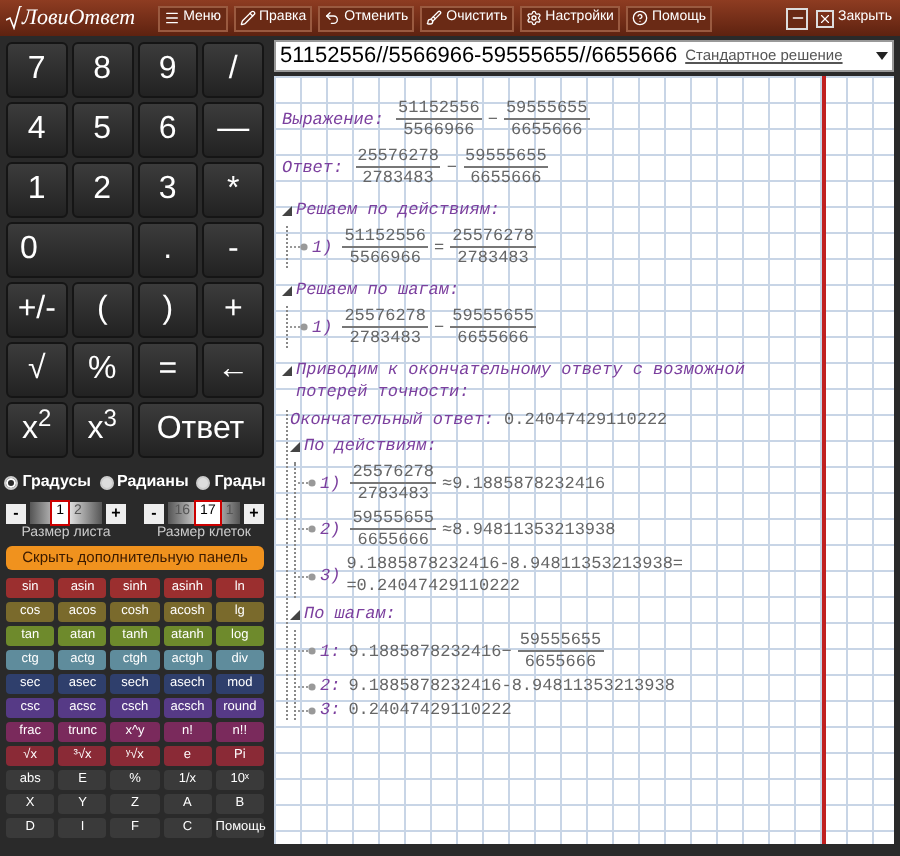 This screenshot has width=900, height=856. I want to click on radio-label: Градусы, so click(56, 482).